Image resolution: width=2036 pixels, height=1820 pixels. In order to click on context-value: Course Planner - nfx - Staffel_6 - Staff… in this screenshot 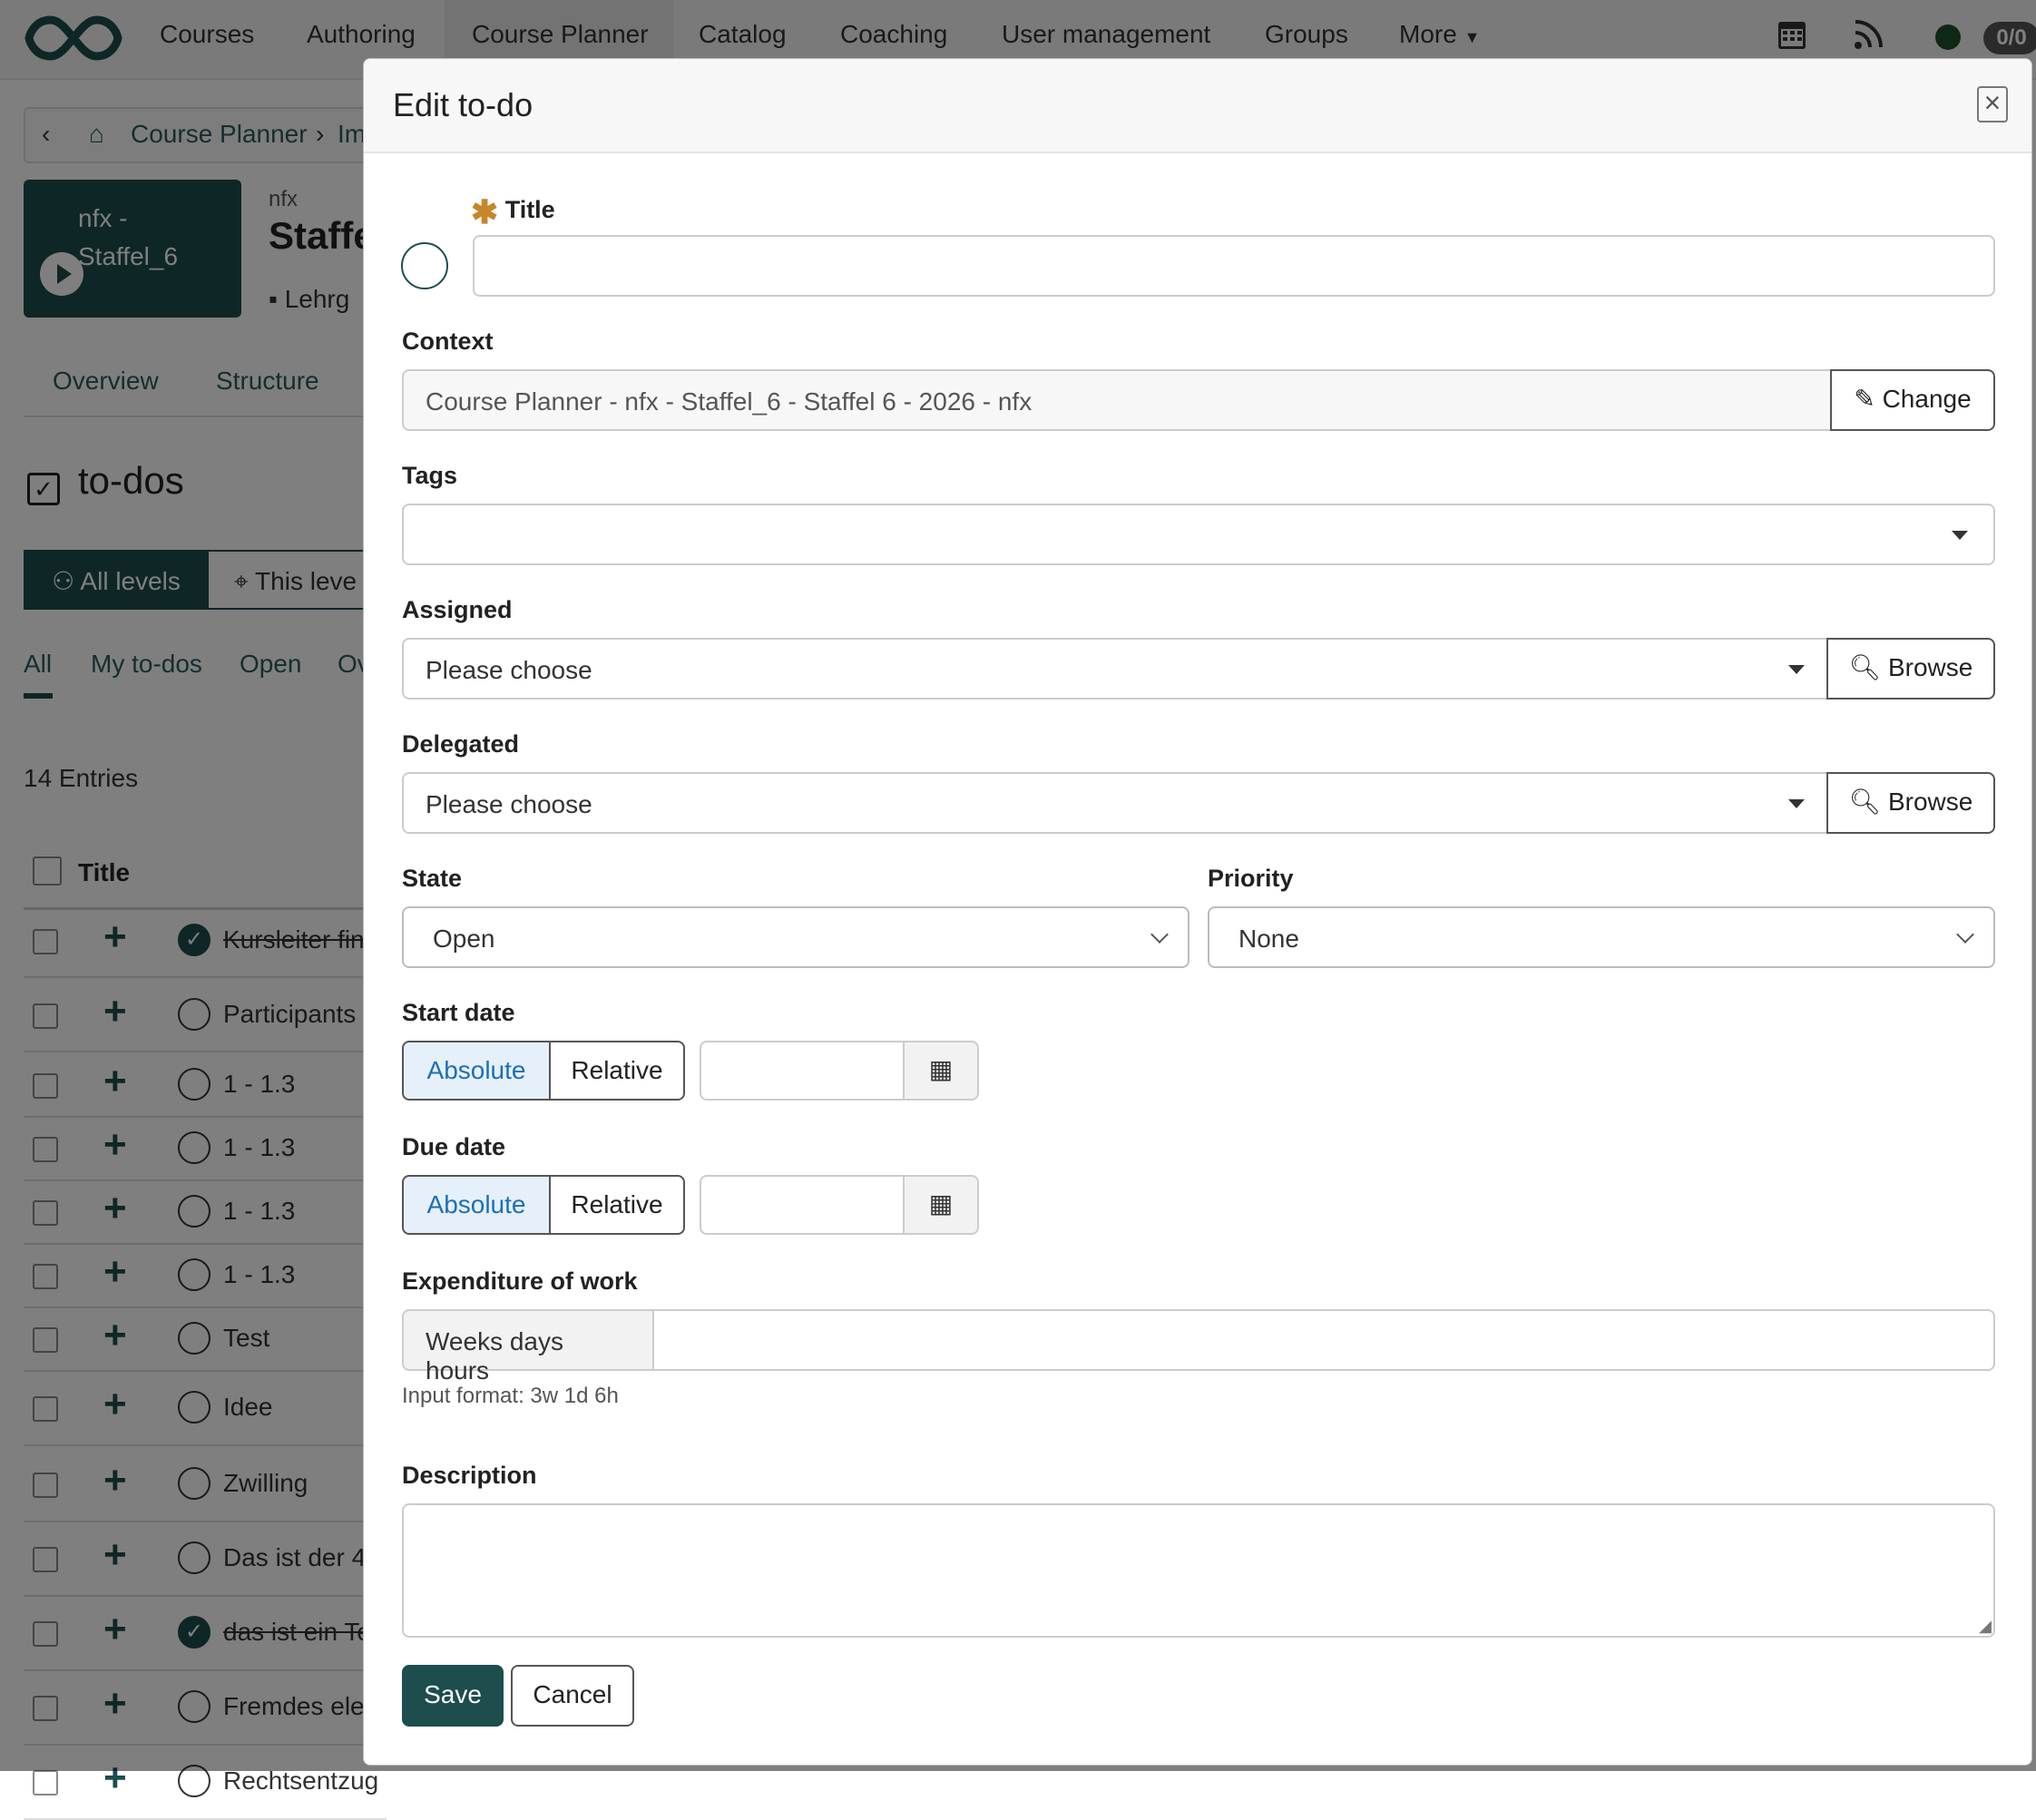, I will do `click(730, 401)`.